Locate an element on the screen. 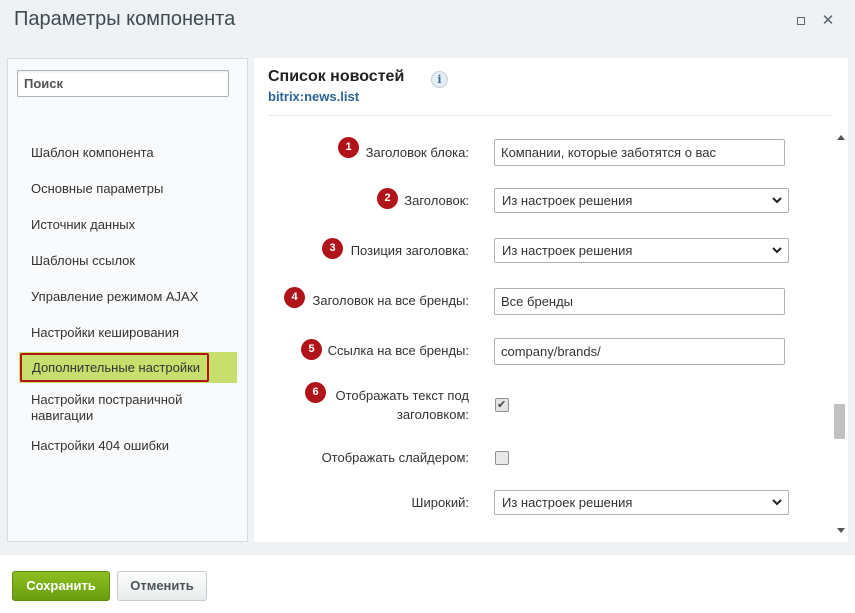 This screenshot has height=613, width=855. block-title-input is located at coordinates (639, 152).